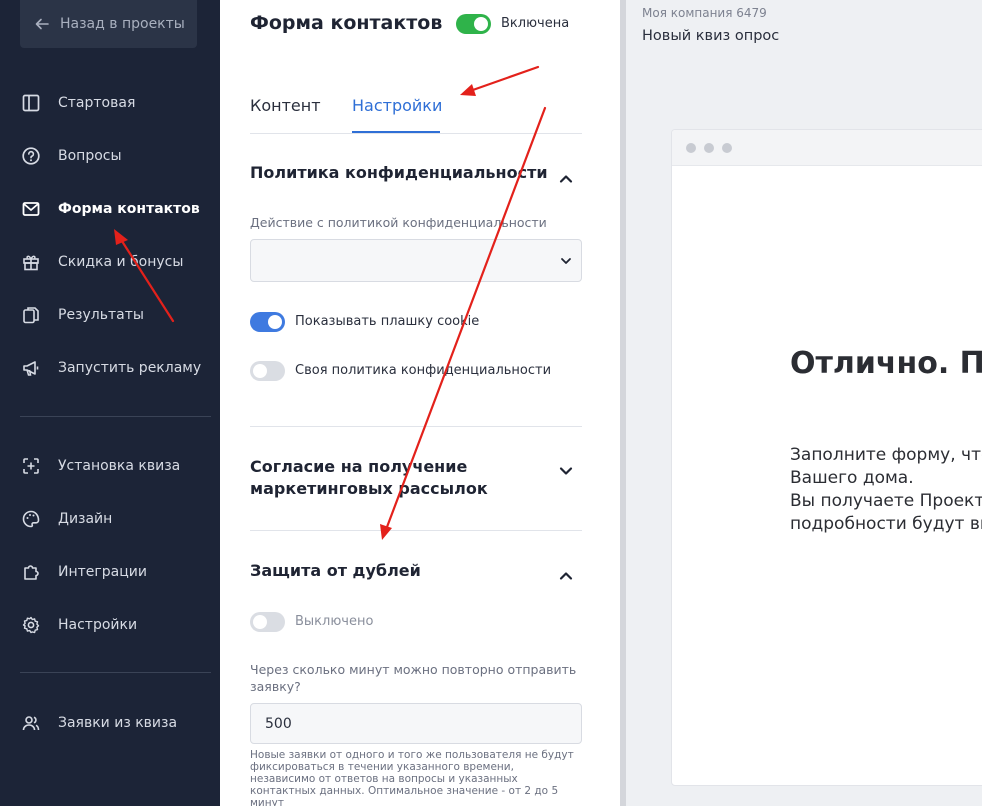 The width and height of the screenshot is (982, 806). What do you see at coordinates (886, 501) in the screenshot?
I see `preview-text-line: Вы получаете Проект` at bounding box center [886, 501].